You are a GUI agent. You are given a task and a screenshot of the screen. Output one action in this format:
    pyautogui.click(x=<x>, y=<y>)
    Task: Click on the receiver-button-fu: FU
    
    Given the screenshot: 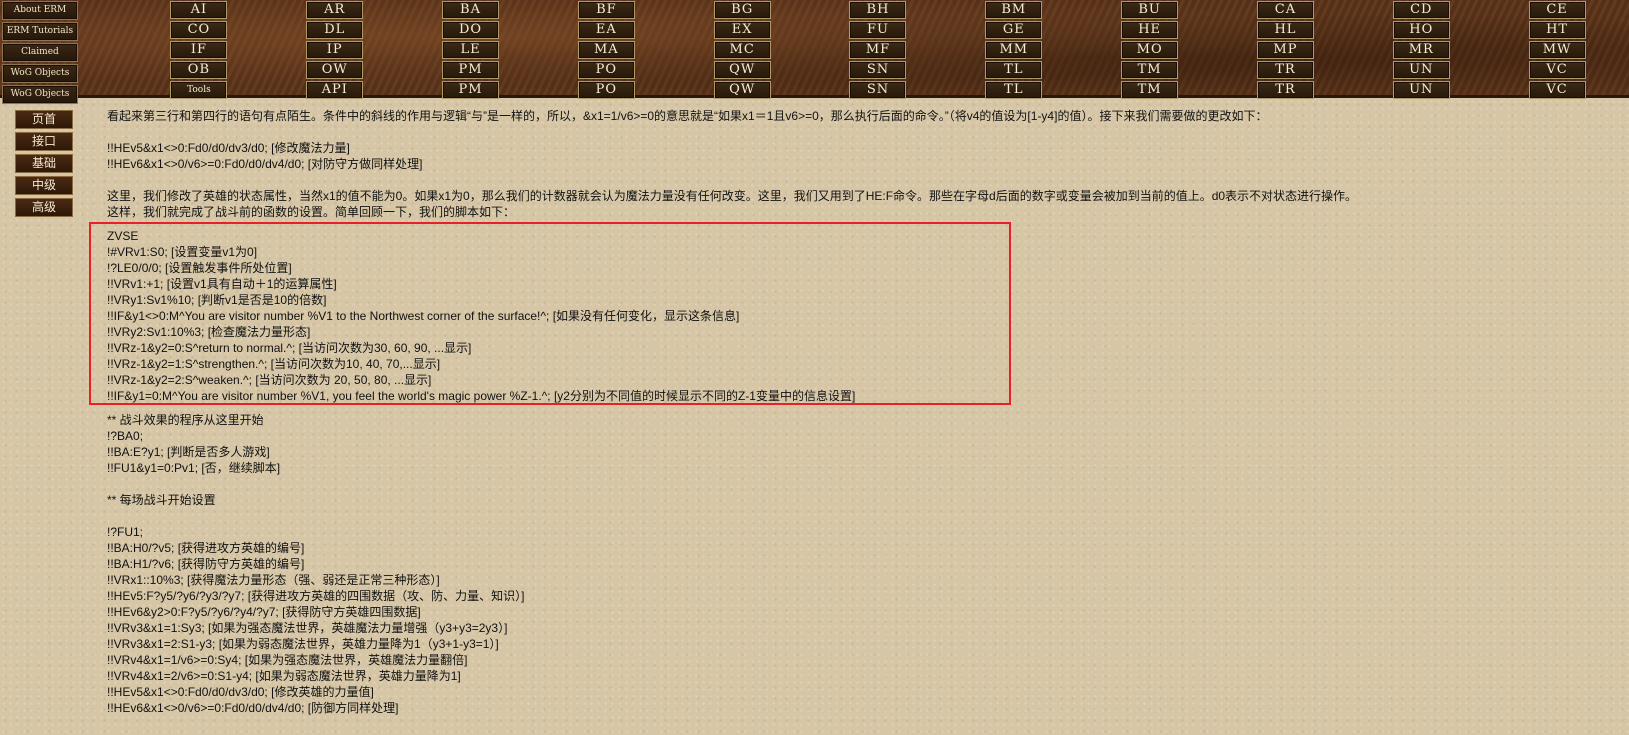 What is the action you would take?
    pyautogui.click(x=878, y=30)
    